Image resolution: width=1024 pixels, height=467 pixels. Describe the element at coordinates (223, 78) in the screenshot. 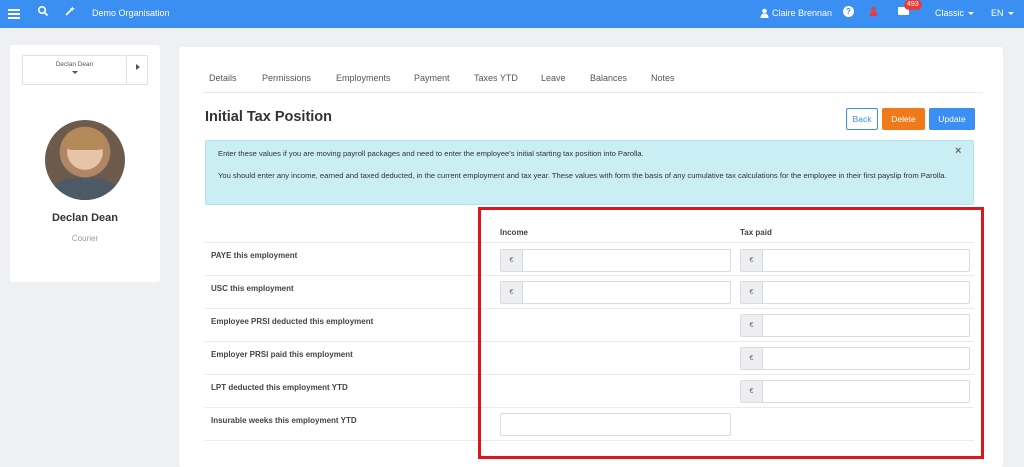

I see `tab-details: Details` at that location.